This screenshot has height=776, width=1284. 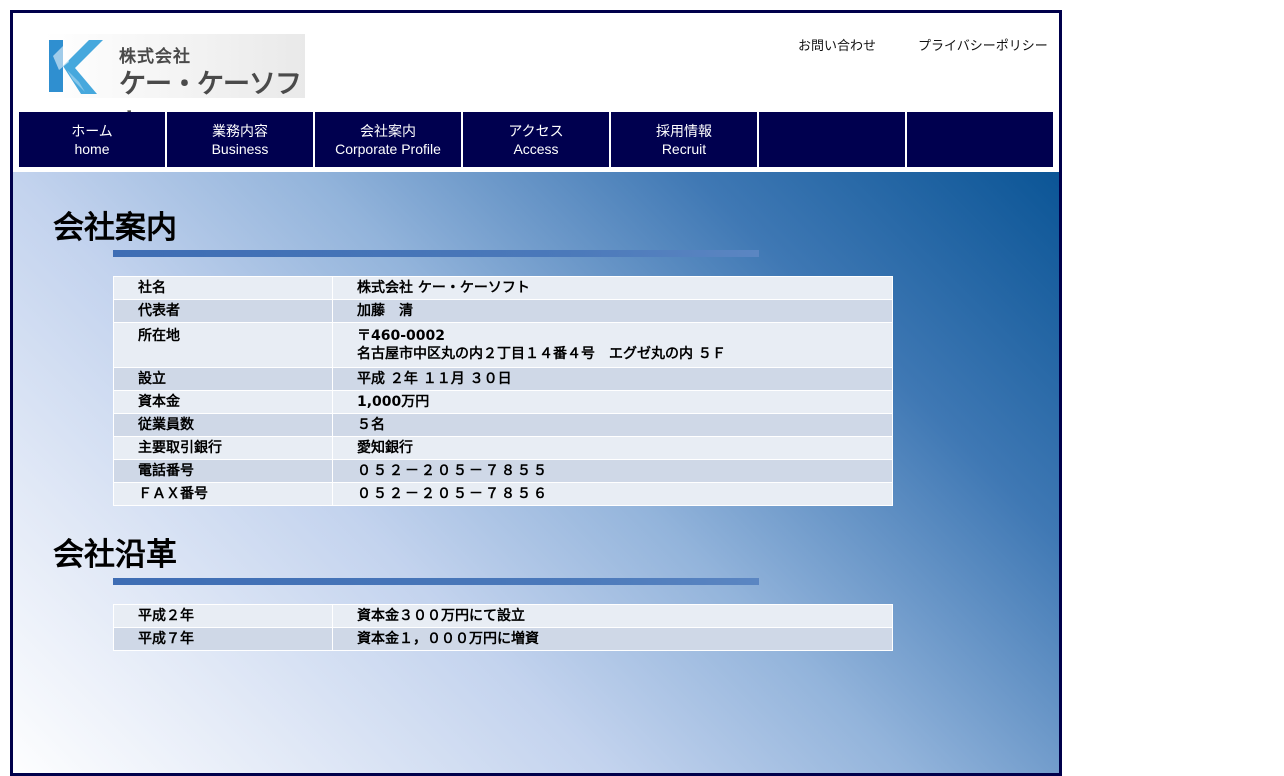 I want to click on row-label: 平成２年, so click(x=223, y=616).